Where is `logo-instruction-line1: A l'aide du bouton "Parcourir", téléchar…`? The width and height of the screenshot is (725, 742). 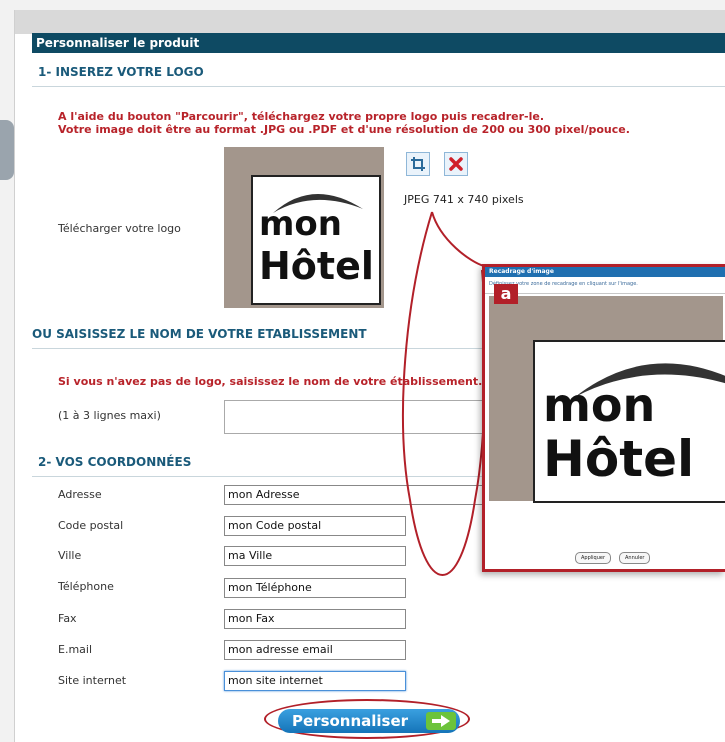 logo-instruction-line1: A l'aide du bouton "Parcourir", téléchar… is located at coordinates (301, 116).